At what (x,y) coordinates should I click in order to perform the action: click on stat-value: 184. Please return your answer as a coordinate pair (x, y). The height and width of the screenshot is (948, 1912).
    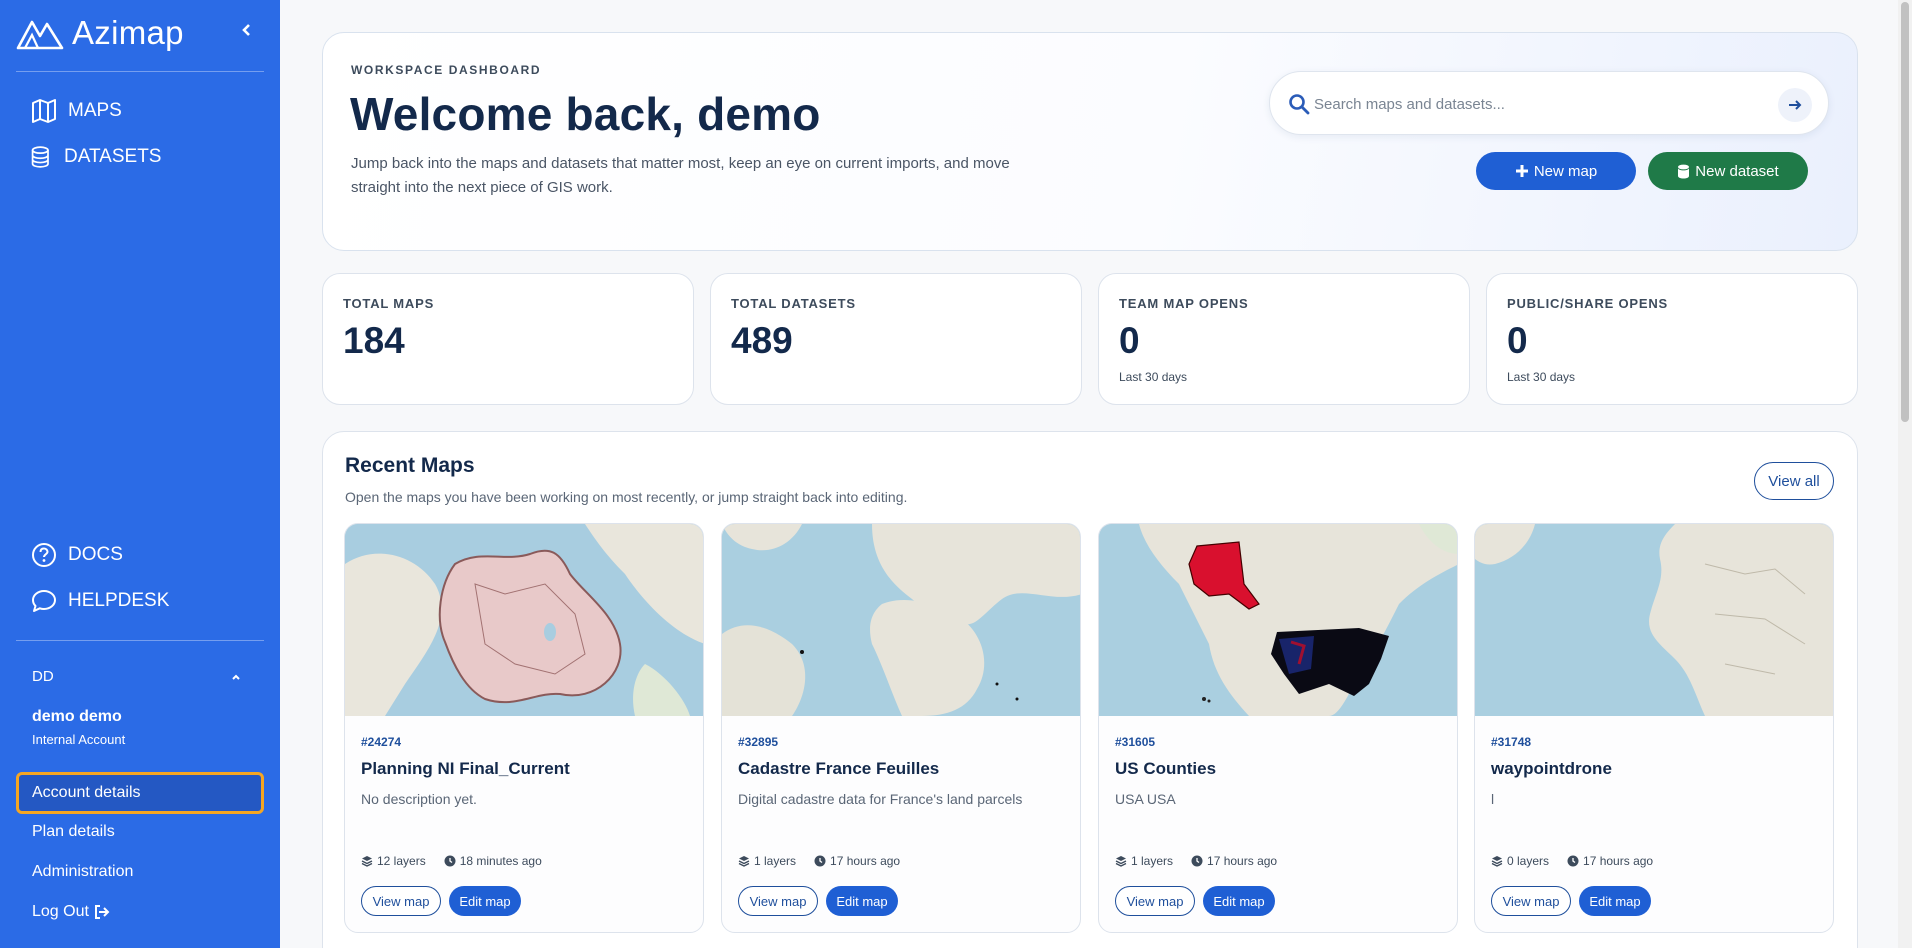
    Looking at the image, I should click on (374, 340).